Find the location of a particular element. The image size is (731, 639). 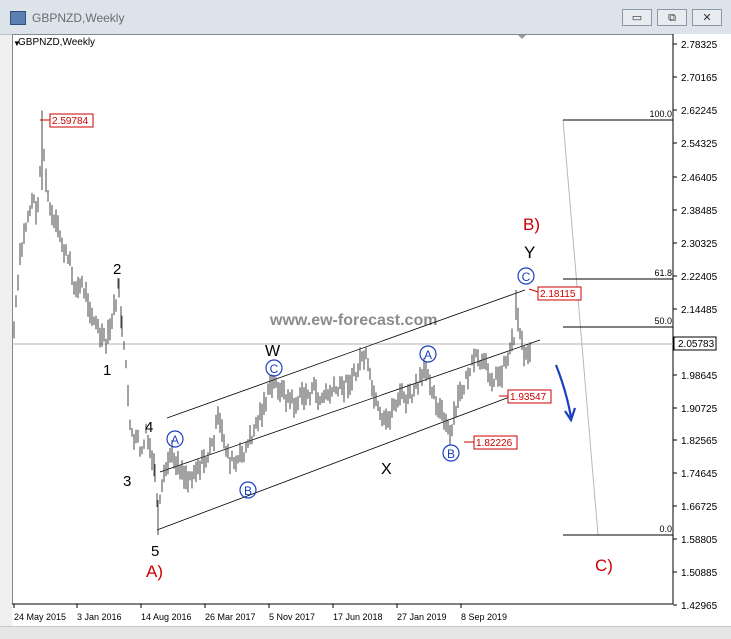

wave-label-a-big: A) is located at coordinates (154, 571).